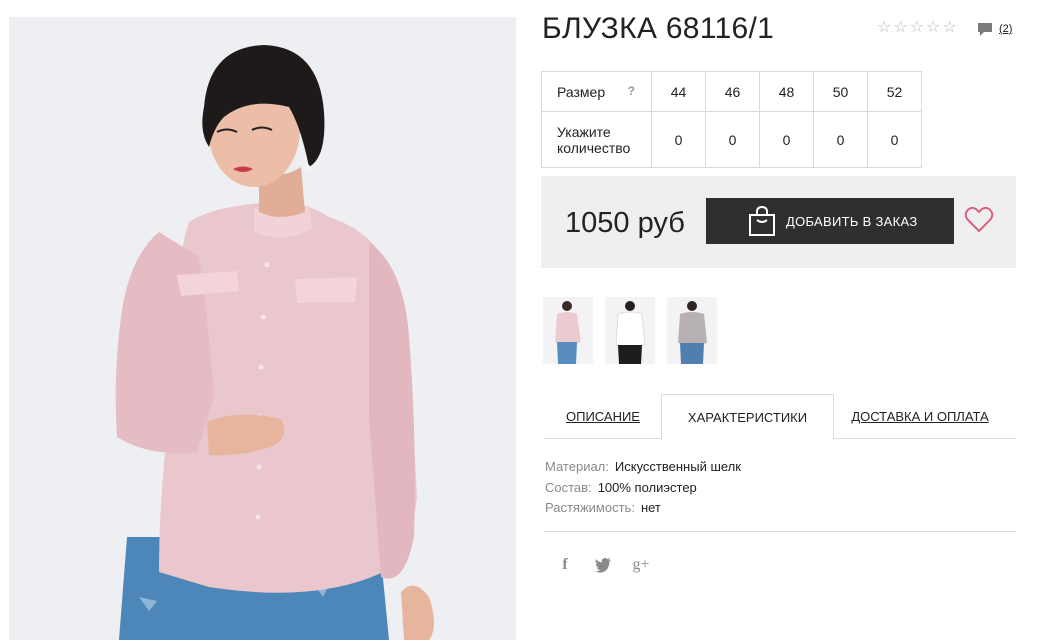 This screenshot has width=1058, height=640. I want to click on spec-value: 100% полиэстер, so click(647, 487).